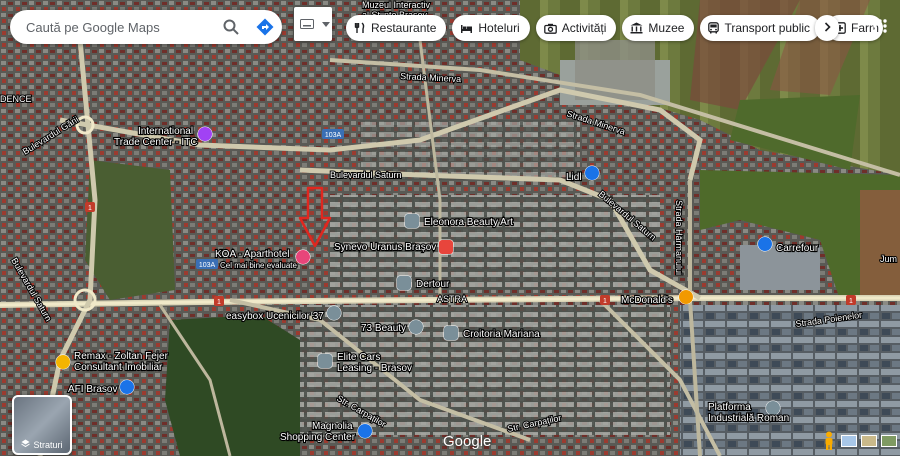  I want to click on chevron-down-icon, so click(326, 24).